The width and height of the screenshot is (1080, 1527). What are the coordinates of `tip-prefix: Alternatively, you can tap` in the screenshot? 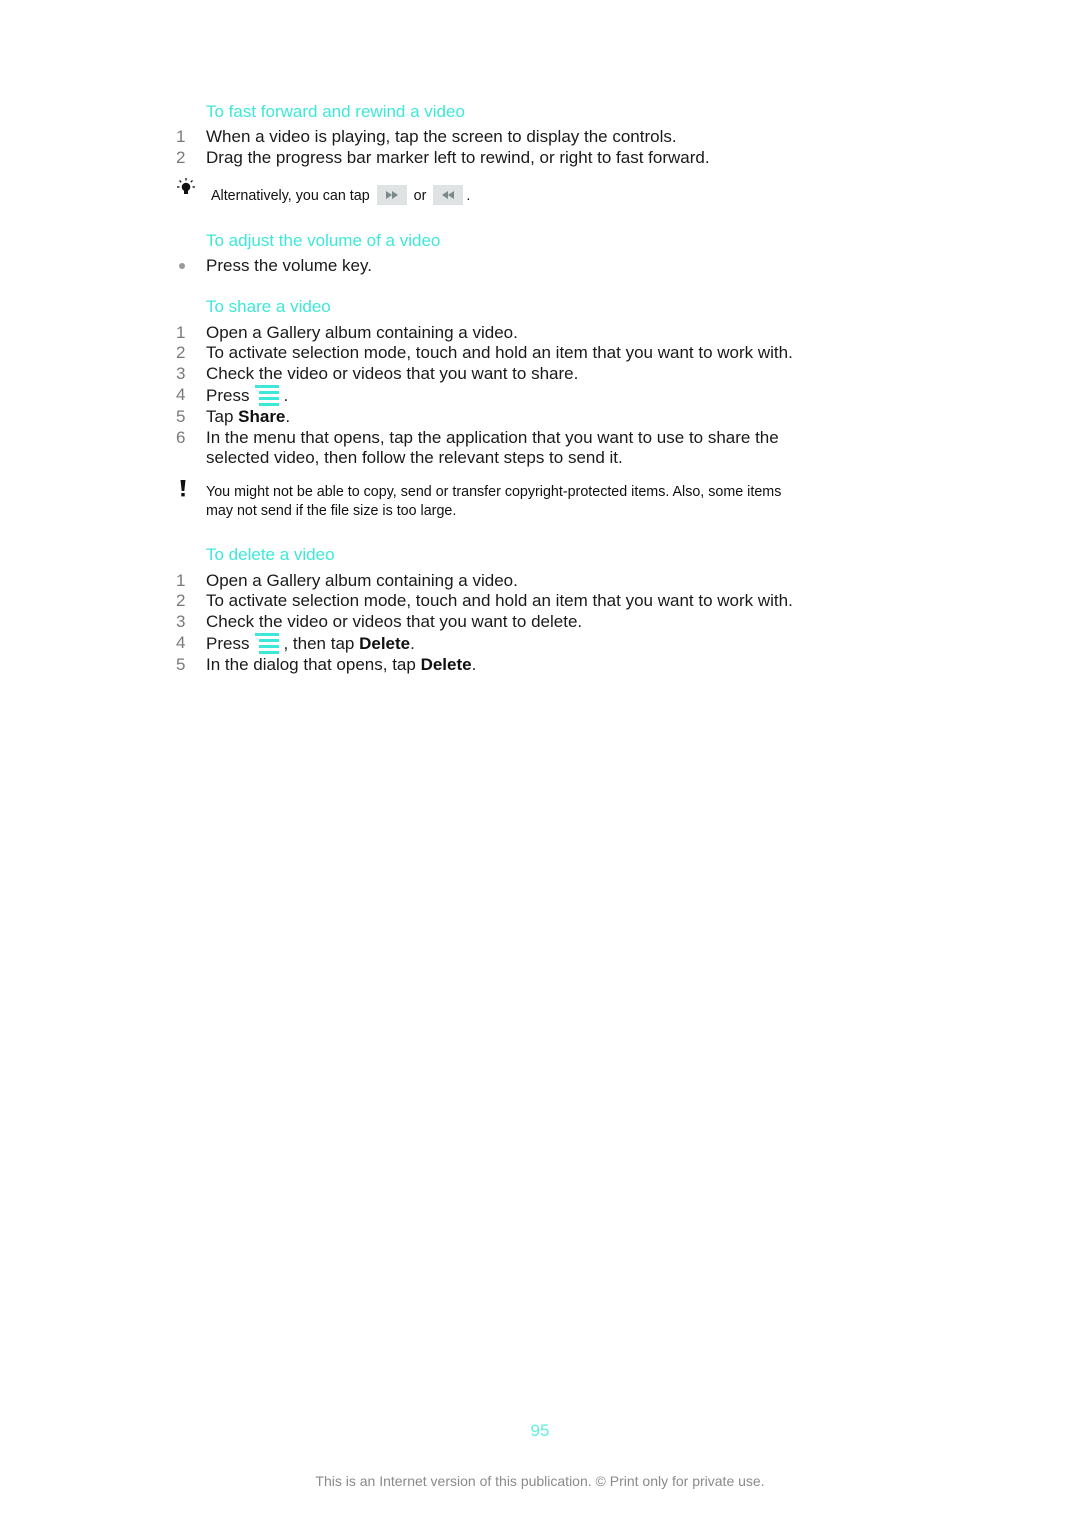 It's located at (290, 196).